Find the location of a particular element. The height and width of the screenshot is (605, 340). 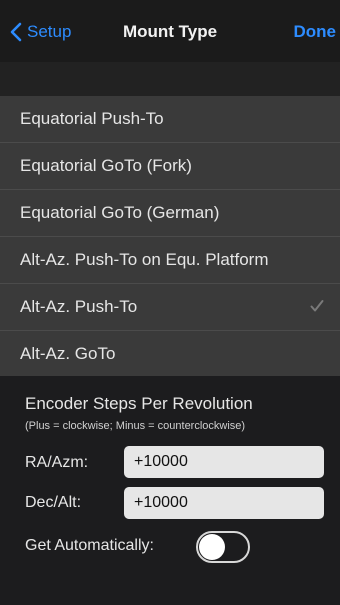

dec-label: Dec/Alt: is located at coordinates (53, 502).